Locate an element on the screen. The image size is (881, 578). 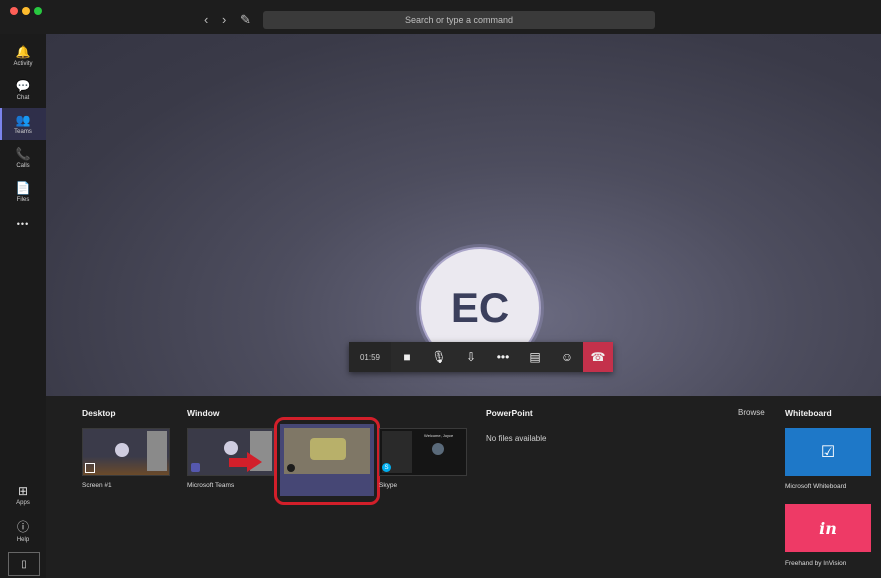
microphone-icon: 🎙 is located at coordinates (439, 357).